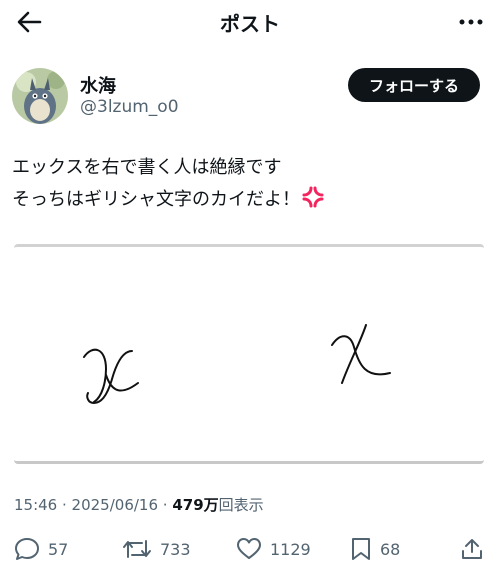 The width and height of the screenshot is (500, 572). I want to click on reply-count: 57, so click(58, 549).